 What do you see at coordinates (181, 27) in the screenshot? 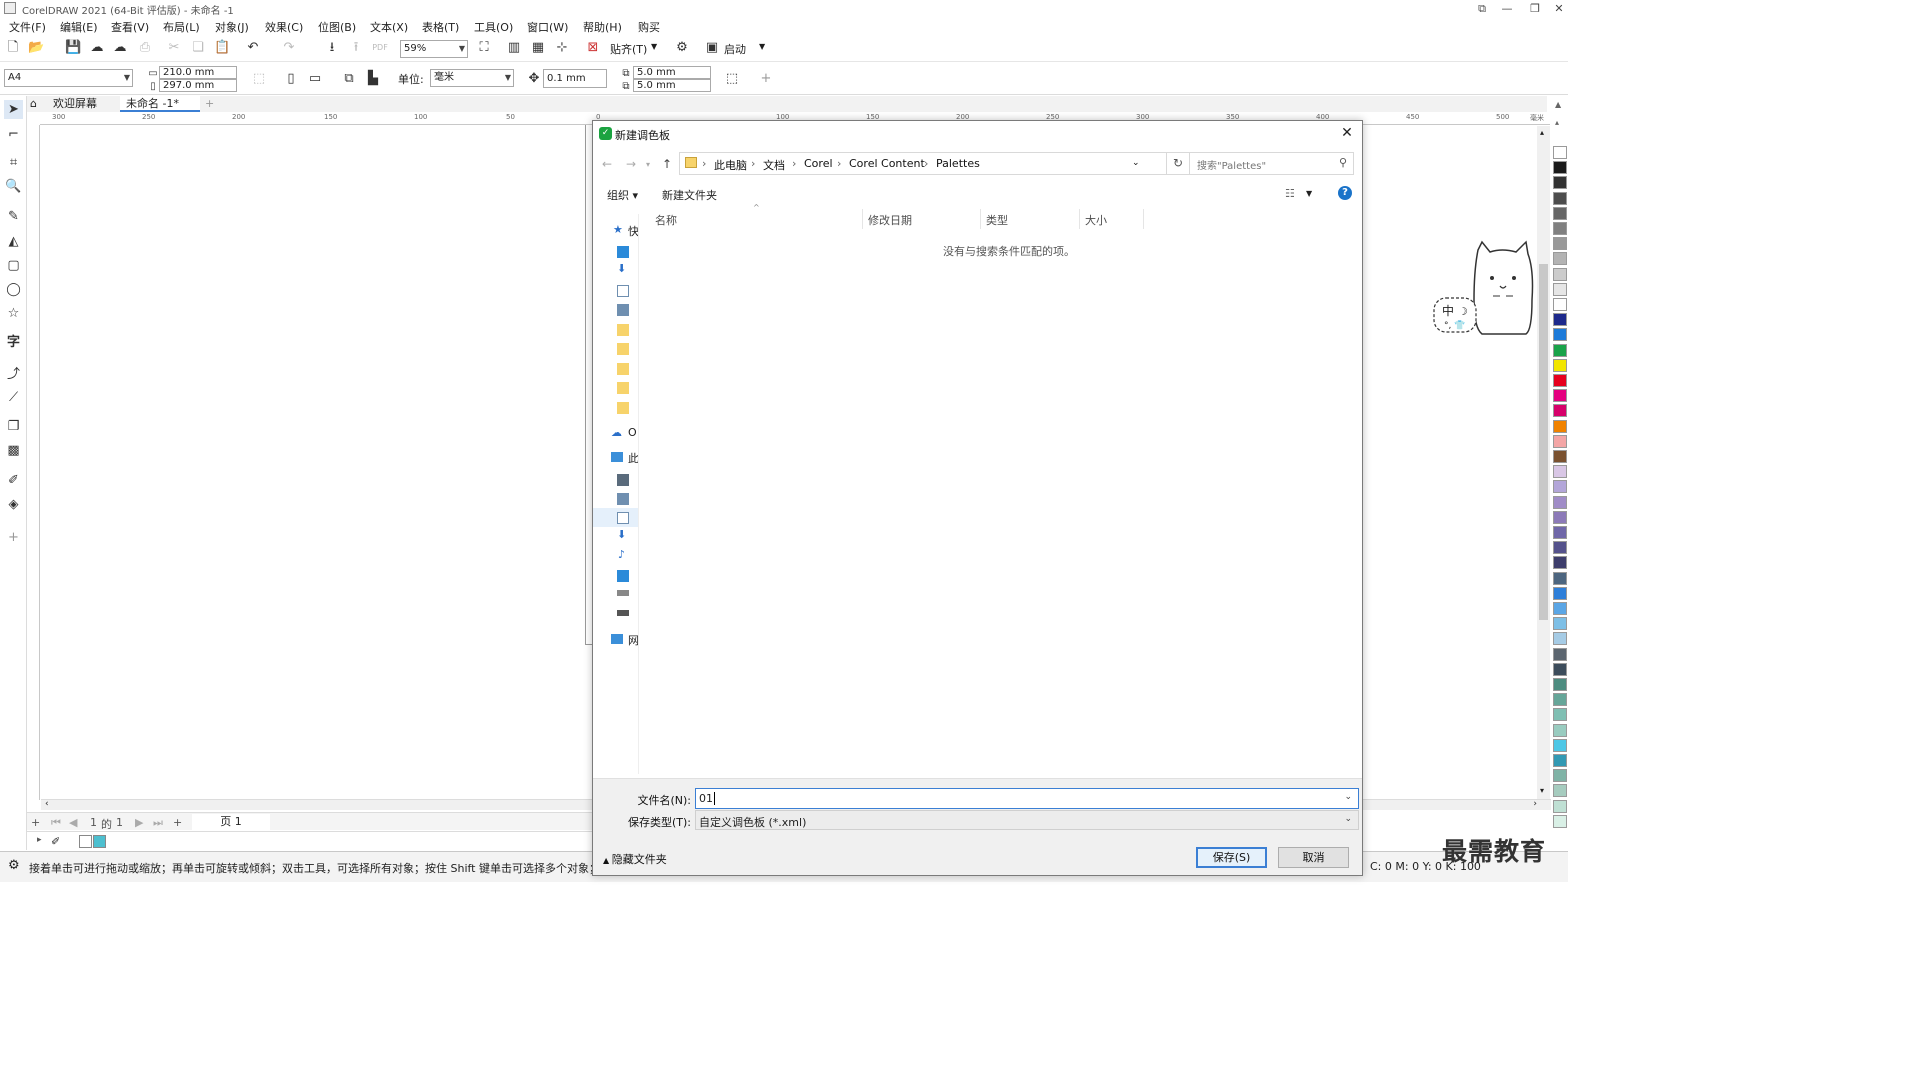
I see `menu-layout: 布局(L)` at bounding box center [181, 27].